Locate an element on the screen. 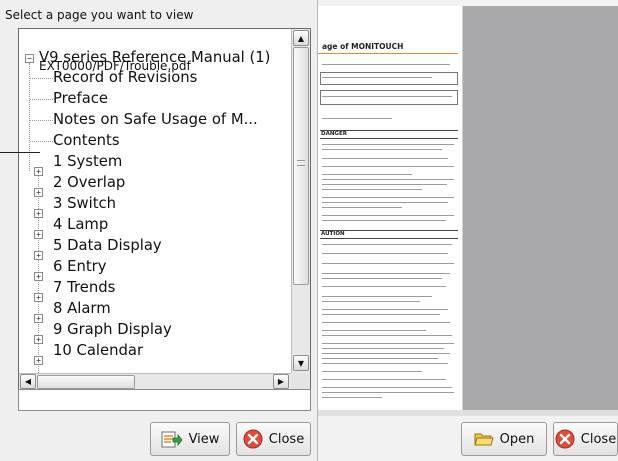  scroll-up-button: ▲ is located at coordinates (301, 38).